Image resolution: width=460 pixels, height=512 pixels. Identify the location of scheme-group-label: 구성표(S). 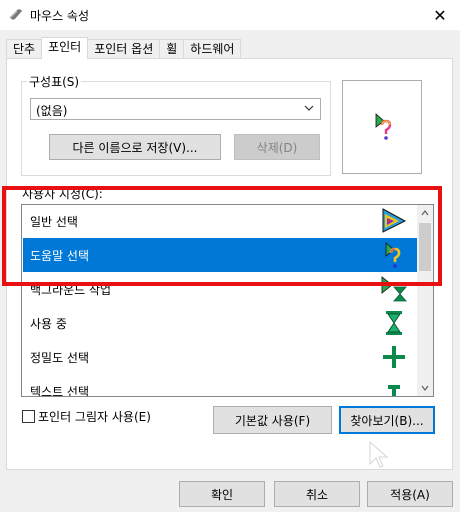
(54, 81).